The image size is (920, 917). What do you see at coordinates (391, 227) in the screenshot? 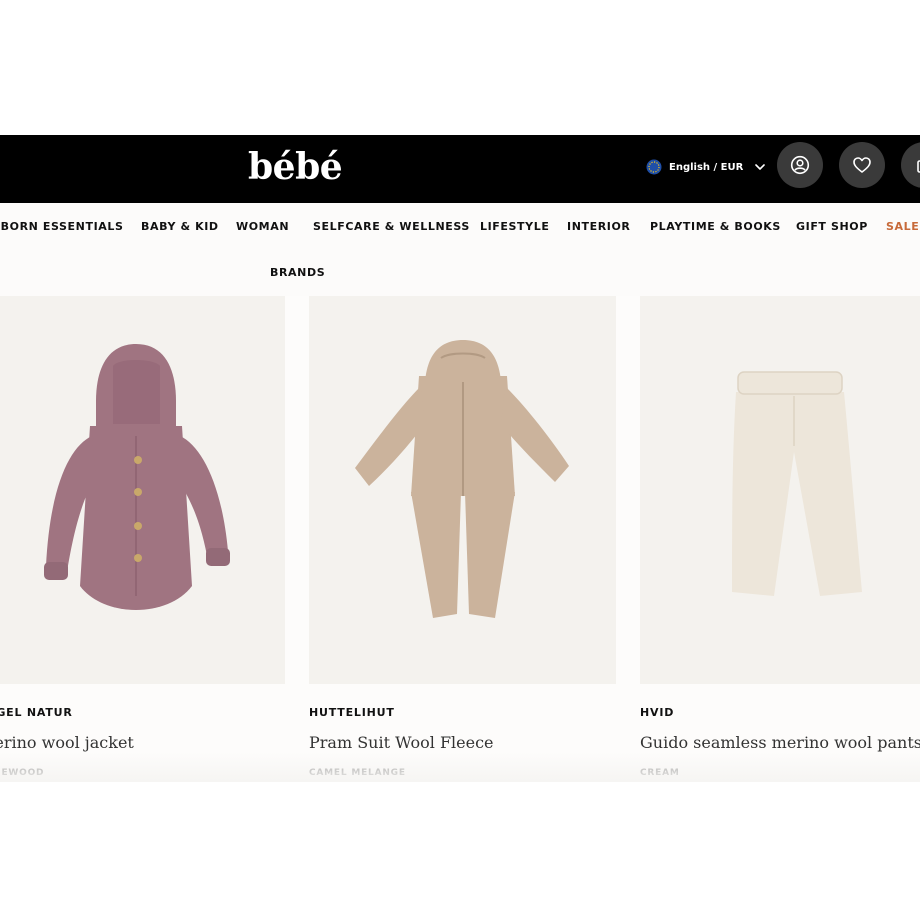
I see `nav-selfcare-wellness: SELFCARE & WELLNESS` at bounding box center [391, 227].